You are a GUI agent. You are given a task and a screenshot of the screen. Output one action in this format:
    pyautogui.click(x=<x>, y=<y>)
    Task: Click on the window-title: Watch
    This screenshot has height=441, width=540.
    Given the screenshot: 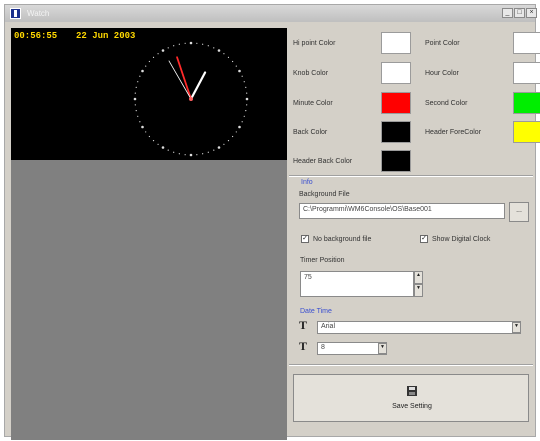 What is the action you would take?
    pyautogui.click(x=38, y=13)
    